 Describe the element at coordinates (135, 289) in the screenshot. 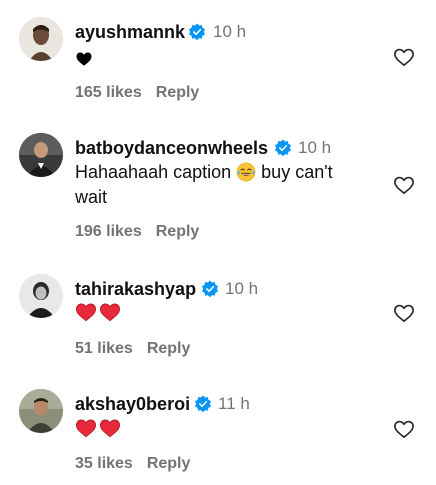

I see `username: tahirakashyap` at that location.